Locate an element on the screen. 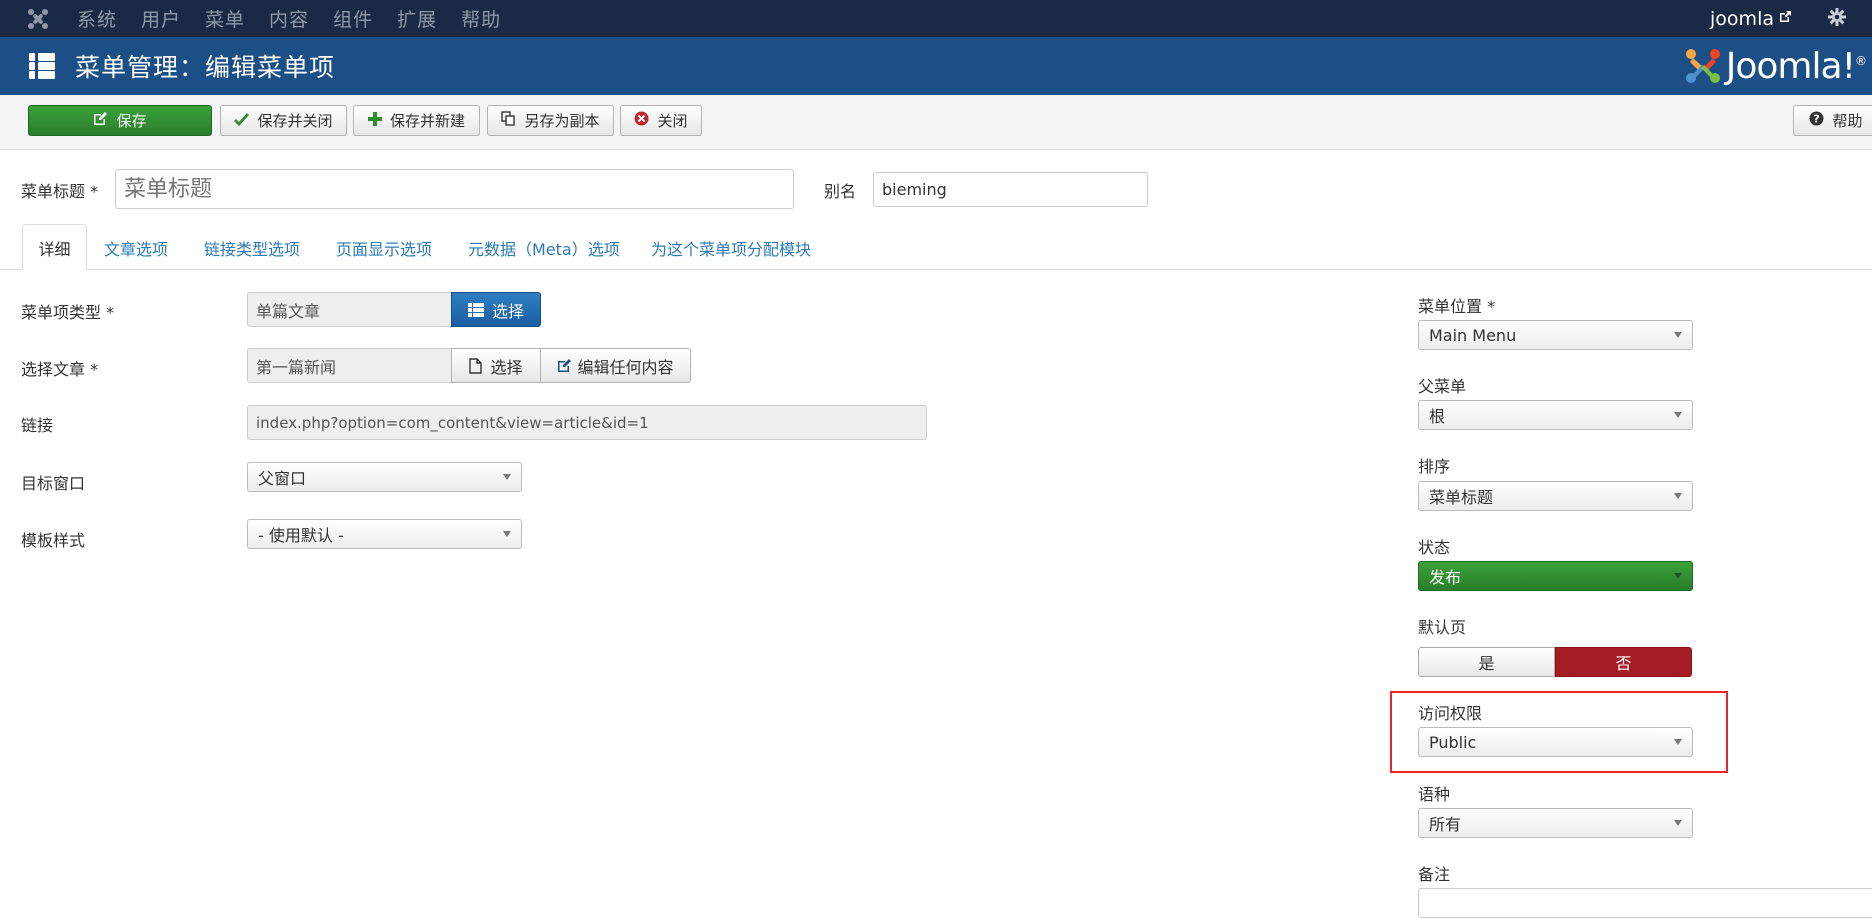  top-menu-menus: 菜单 is located at coordinates (225, 18).